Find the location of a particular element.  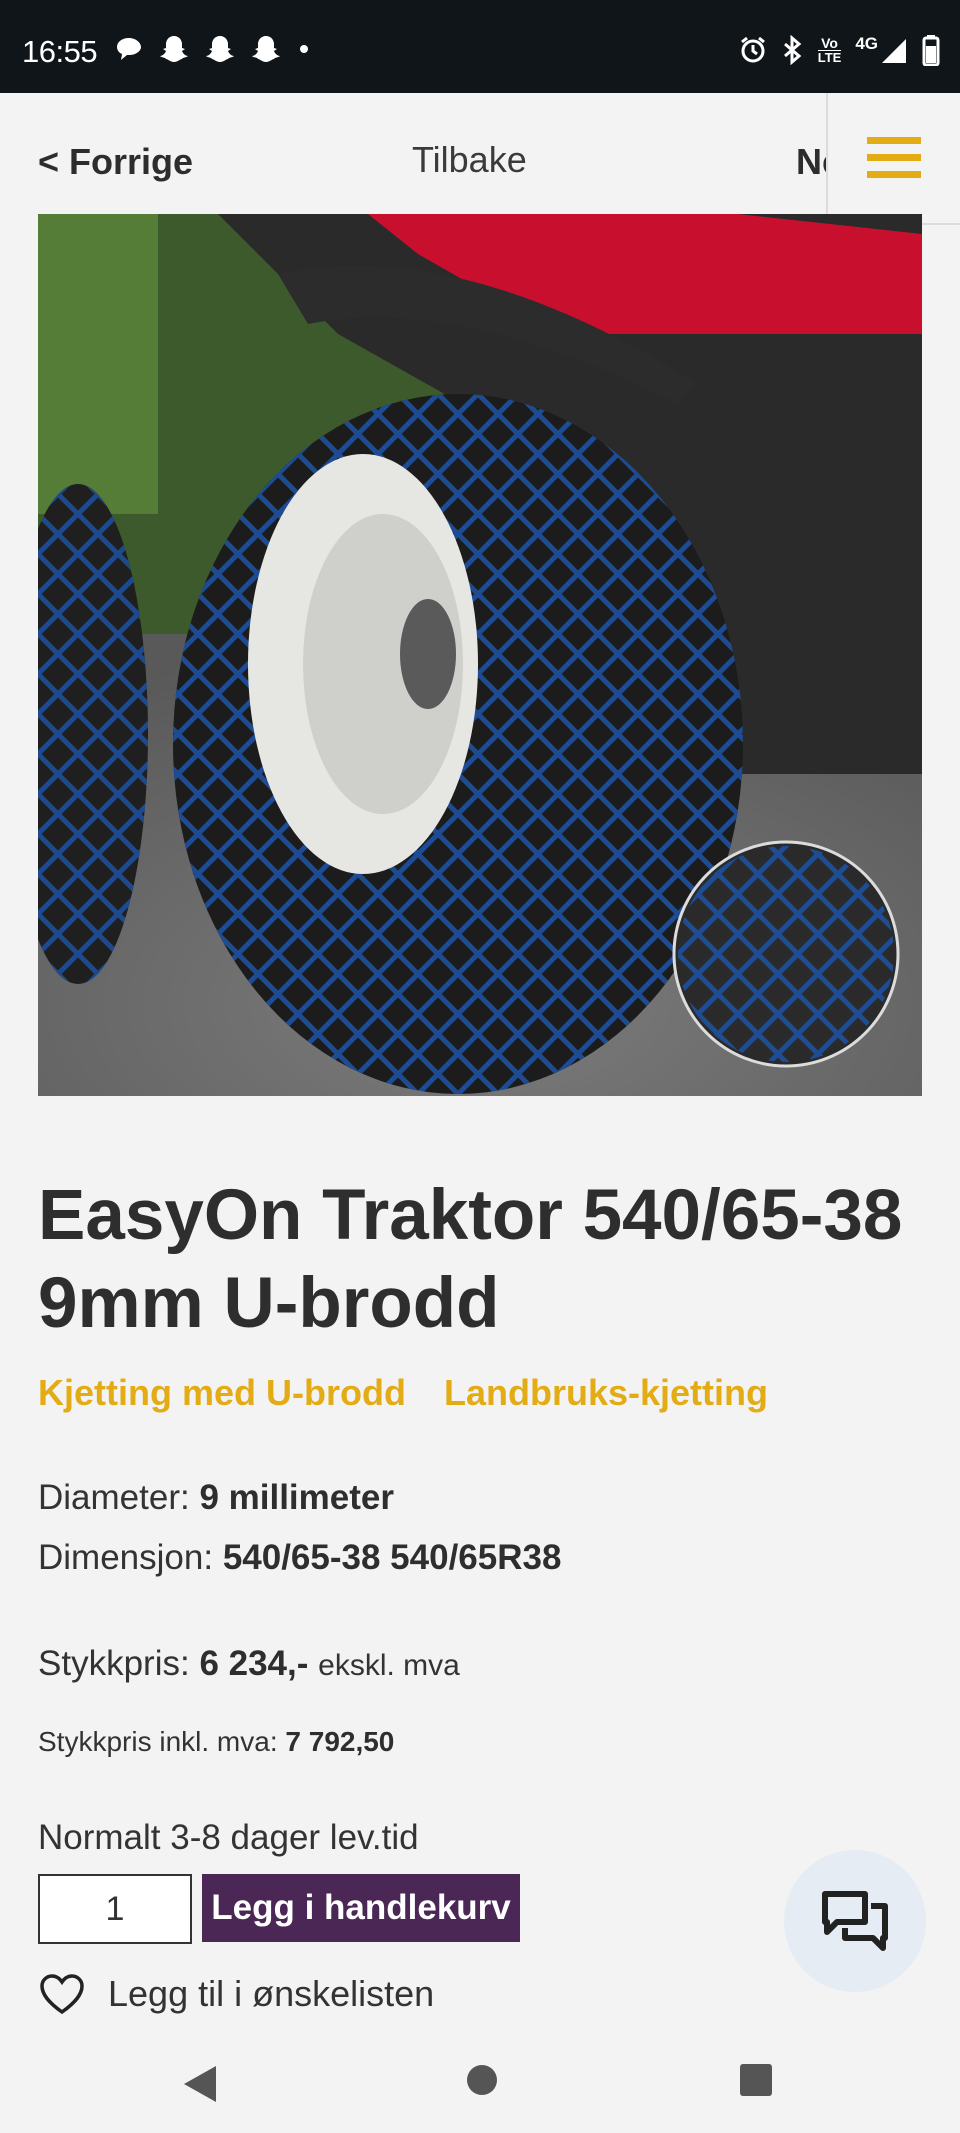

notification-icons is located at coordinates (213, 49).